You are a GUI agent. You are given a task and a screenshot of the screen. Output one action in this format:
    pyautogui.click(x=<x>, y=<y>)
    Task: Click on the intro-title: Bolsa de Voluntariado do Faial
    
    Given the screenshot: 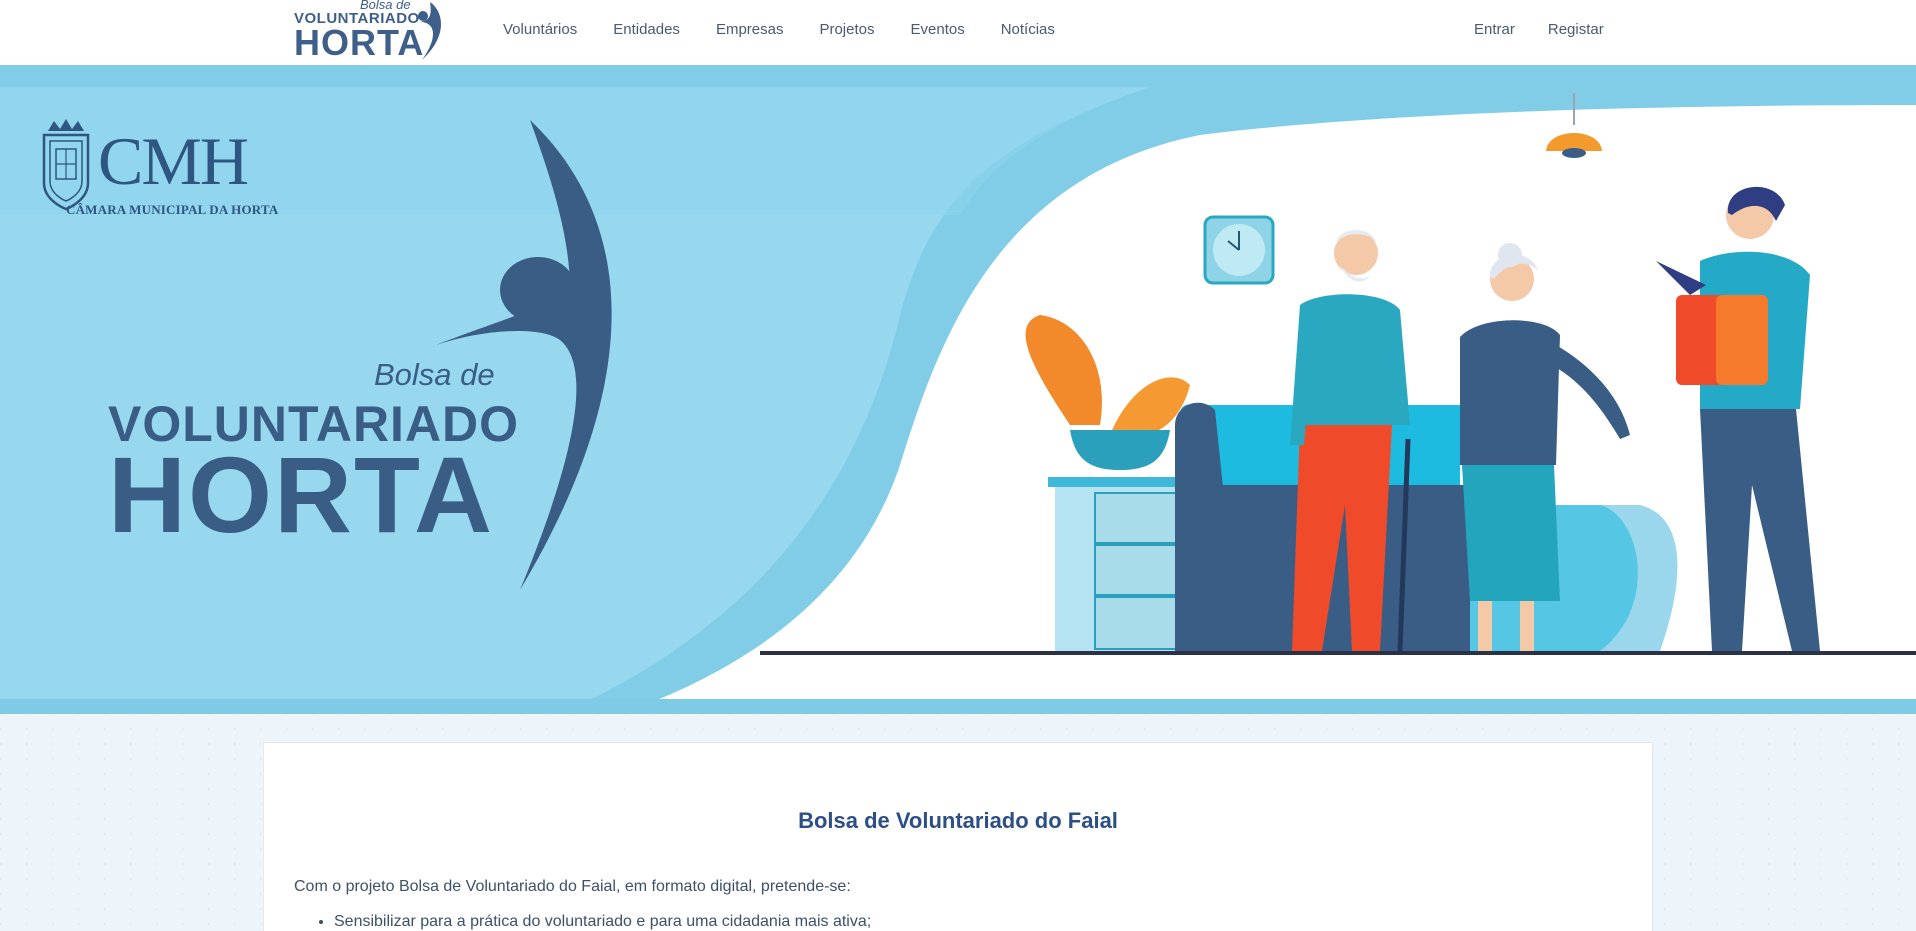 What is the action you would take?
    pyautogui.click(x=958, y=820)
    